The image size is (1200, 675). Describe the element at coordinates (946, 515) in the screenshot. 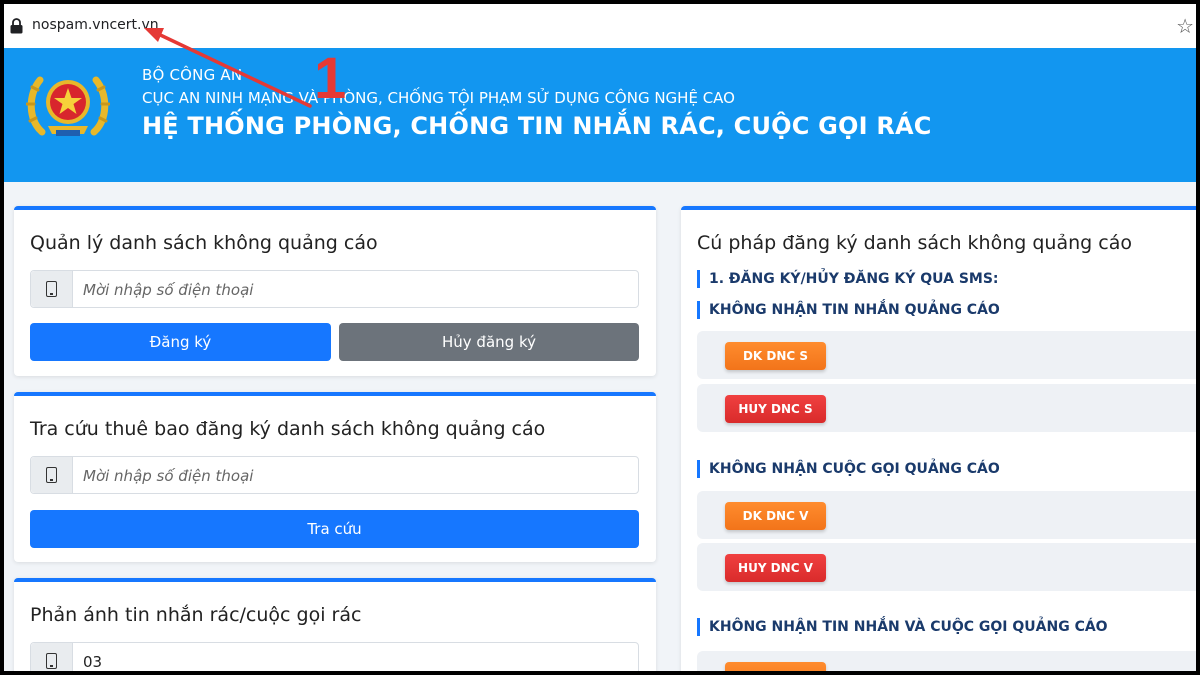

I see `list-item: DK DNC V` at that location.